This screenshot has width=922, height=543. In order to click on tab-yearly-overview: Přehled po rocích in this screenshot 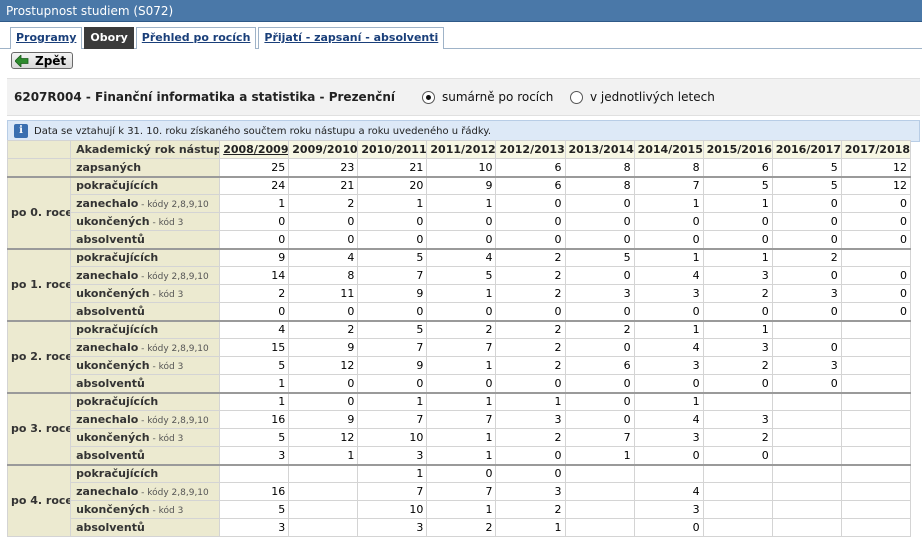, I will do `click(196, 38)`.